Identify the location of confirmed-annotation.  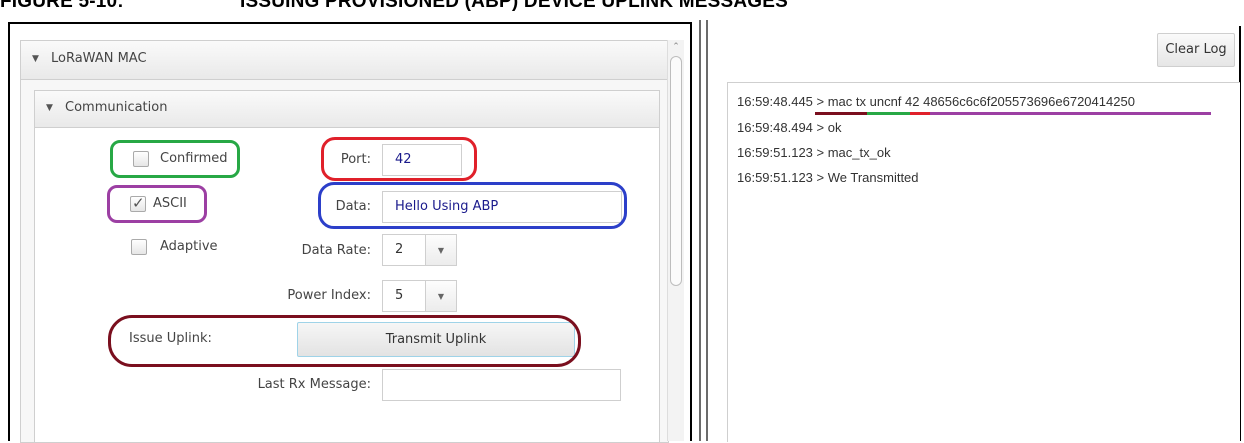
(175, 159).